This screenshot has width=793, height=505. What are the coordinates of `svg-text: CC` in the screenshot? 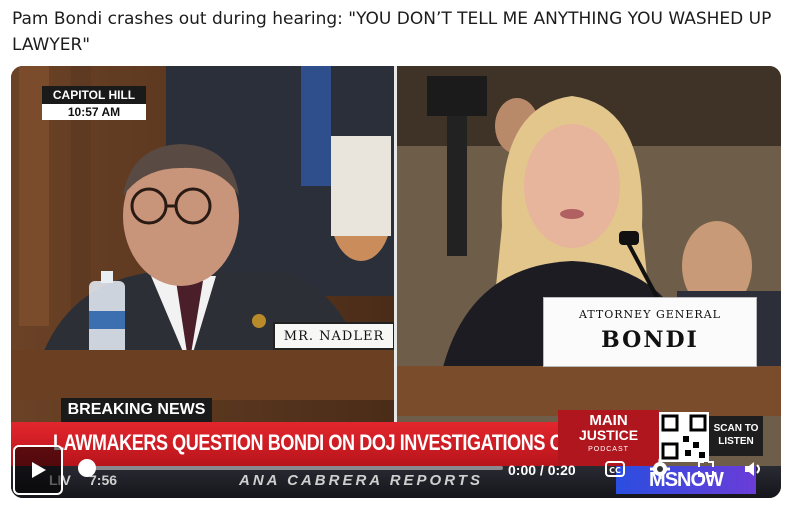 It's located at (615, 470).